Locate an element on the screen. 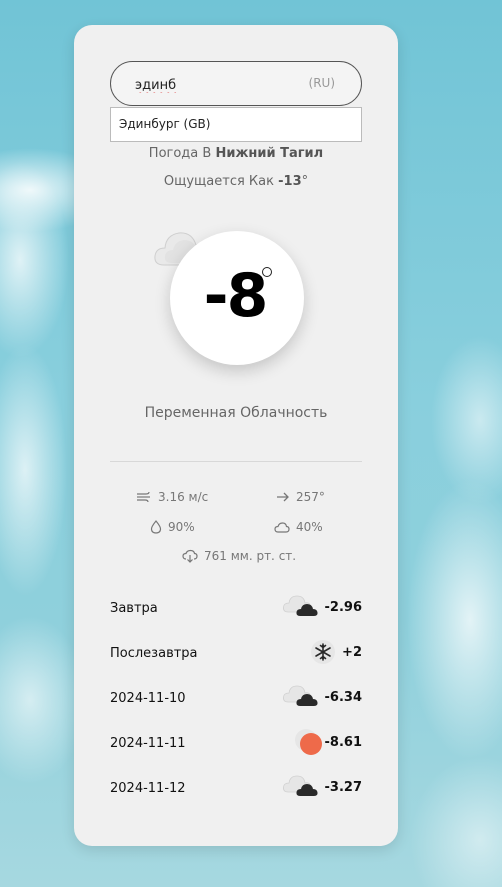 The image size is (502, 887). current-temperature: -8 is located at coordinates (236, 296).